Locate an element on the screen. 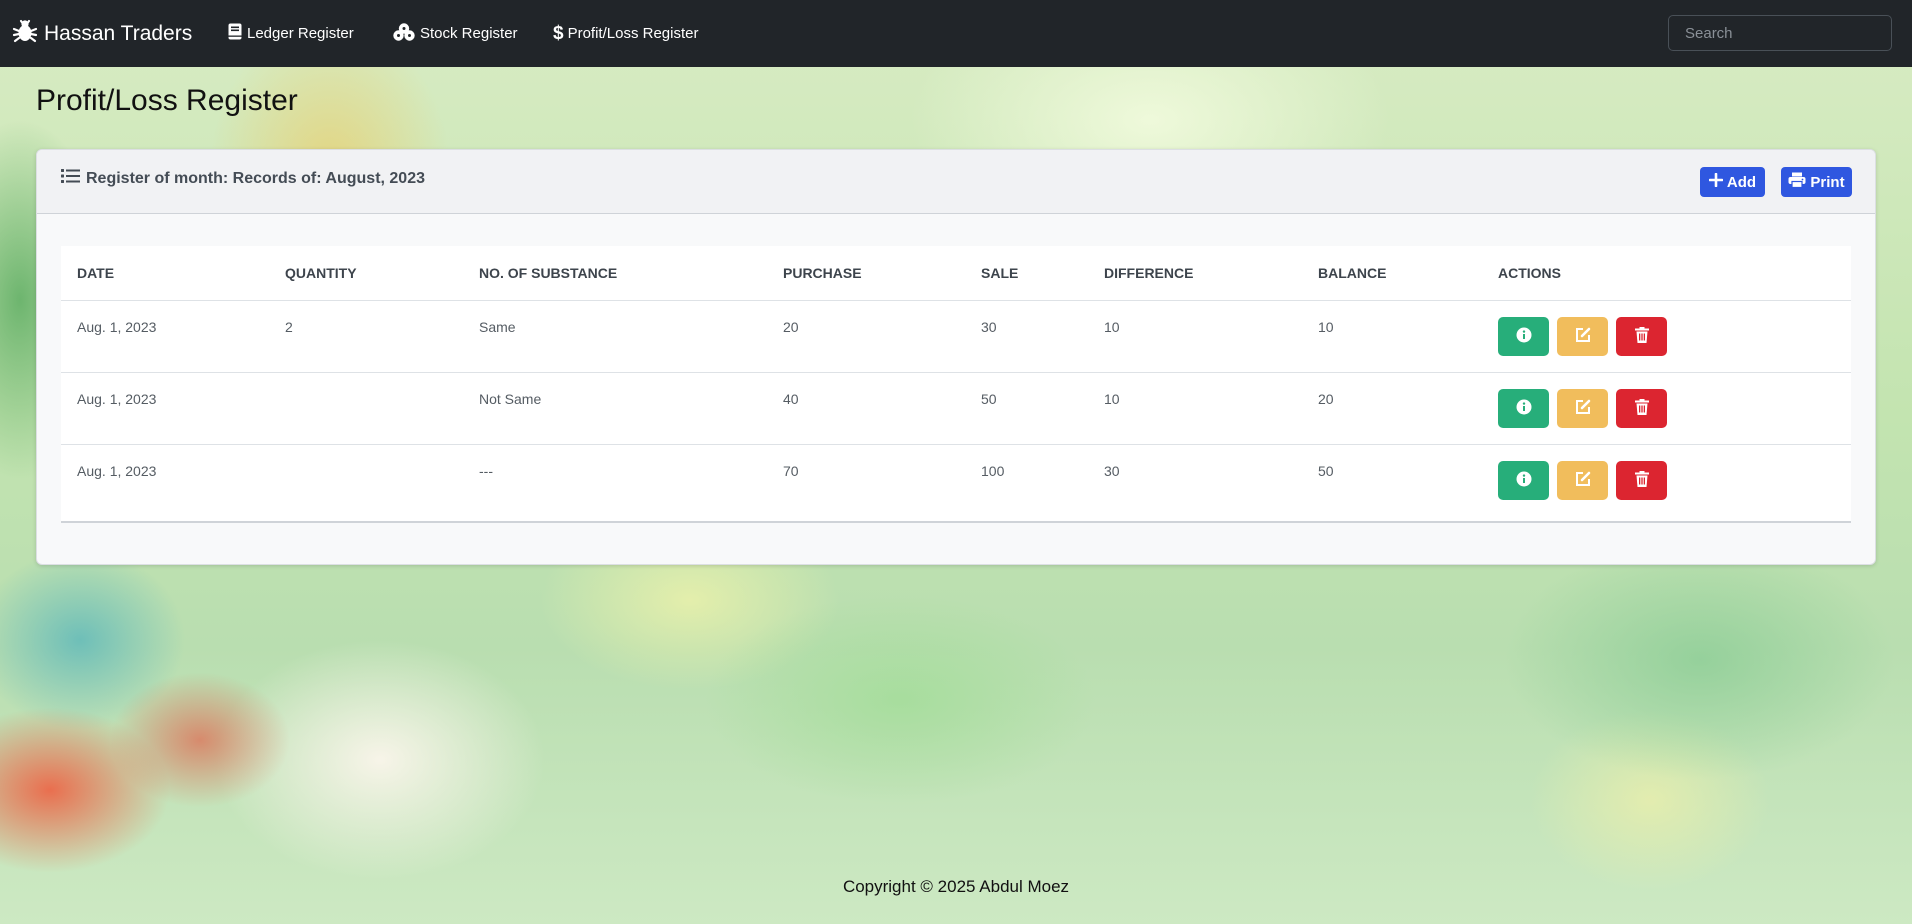 This screenshot has width=1912, height=924. nav-link-stock-register: Stock Register is located at coordinates (455, 33).